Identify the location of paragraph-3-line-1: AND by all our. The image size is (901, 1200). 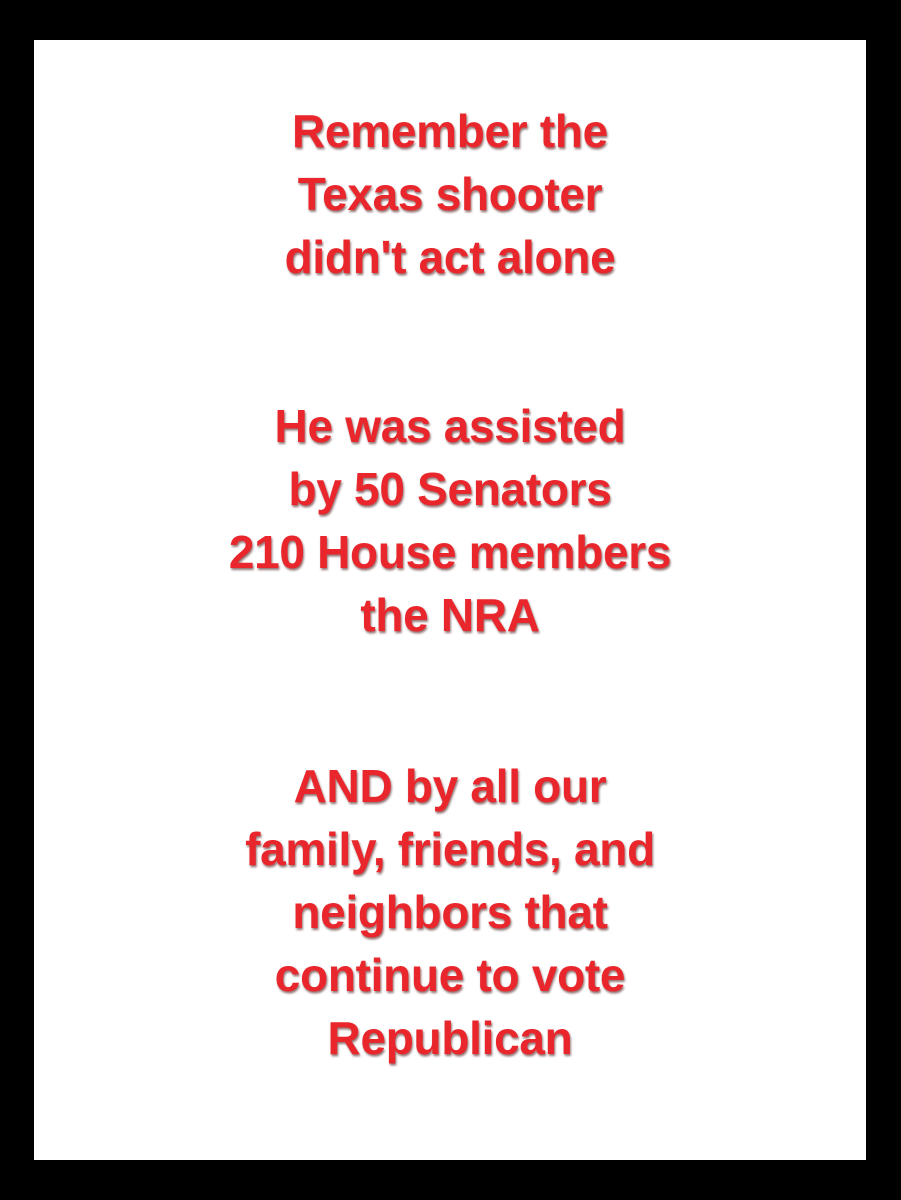
(450, 786).